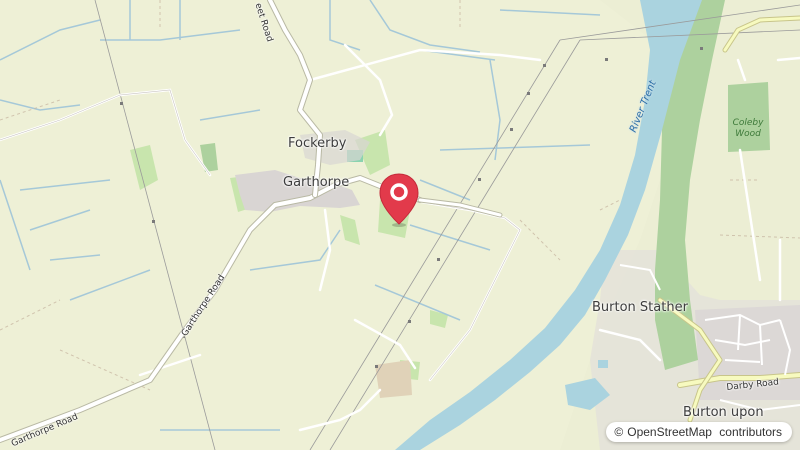 The image size is (800, 450). I want to click on attribution-link: OpenStreetMap, so click(669, 432).